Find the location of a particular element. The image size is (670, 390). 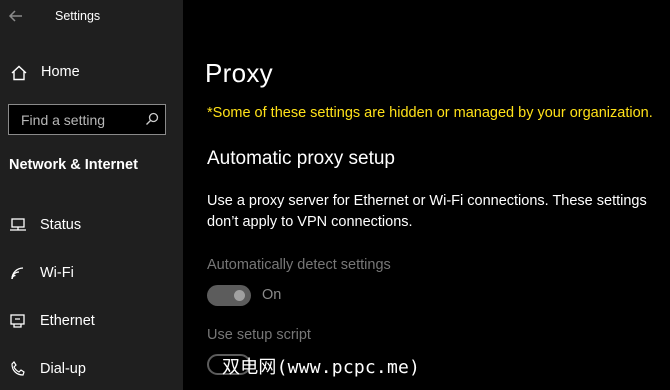

page-title: Proxy is located at coordinates (239, 73).